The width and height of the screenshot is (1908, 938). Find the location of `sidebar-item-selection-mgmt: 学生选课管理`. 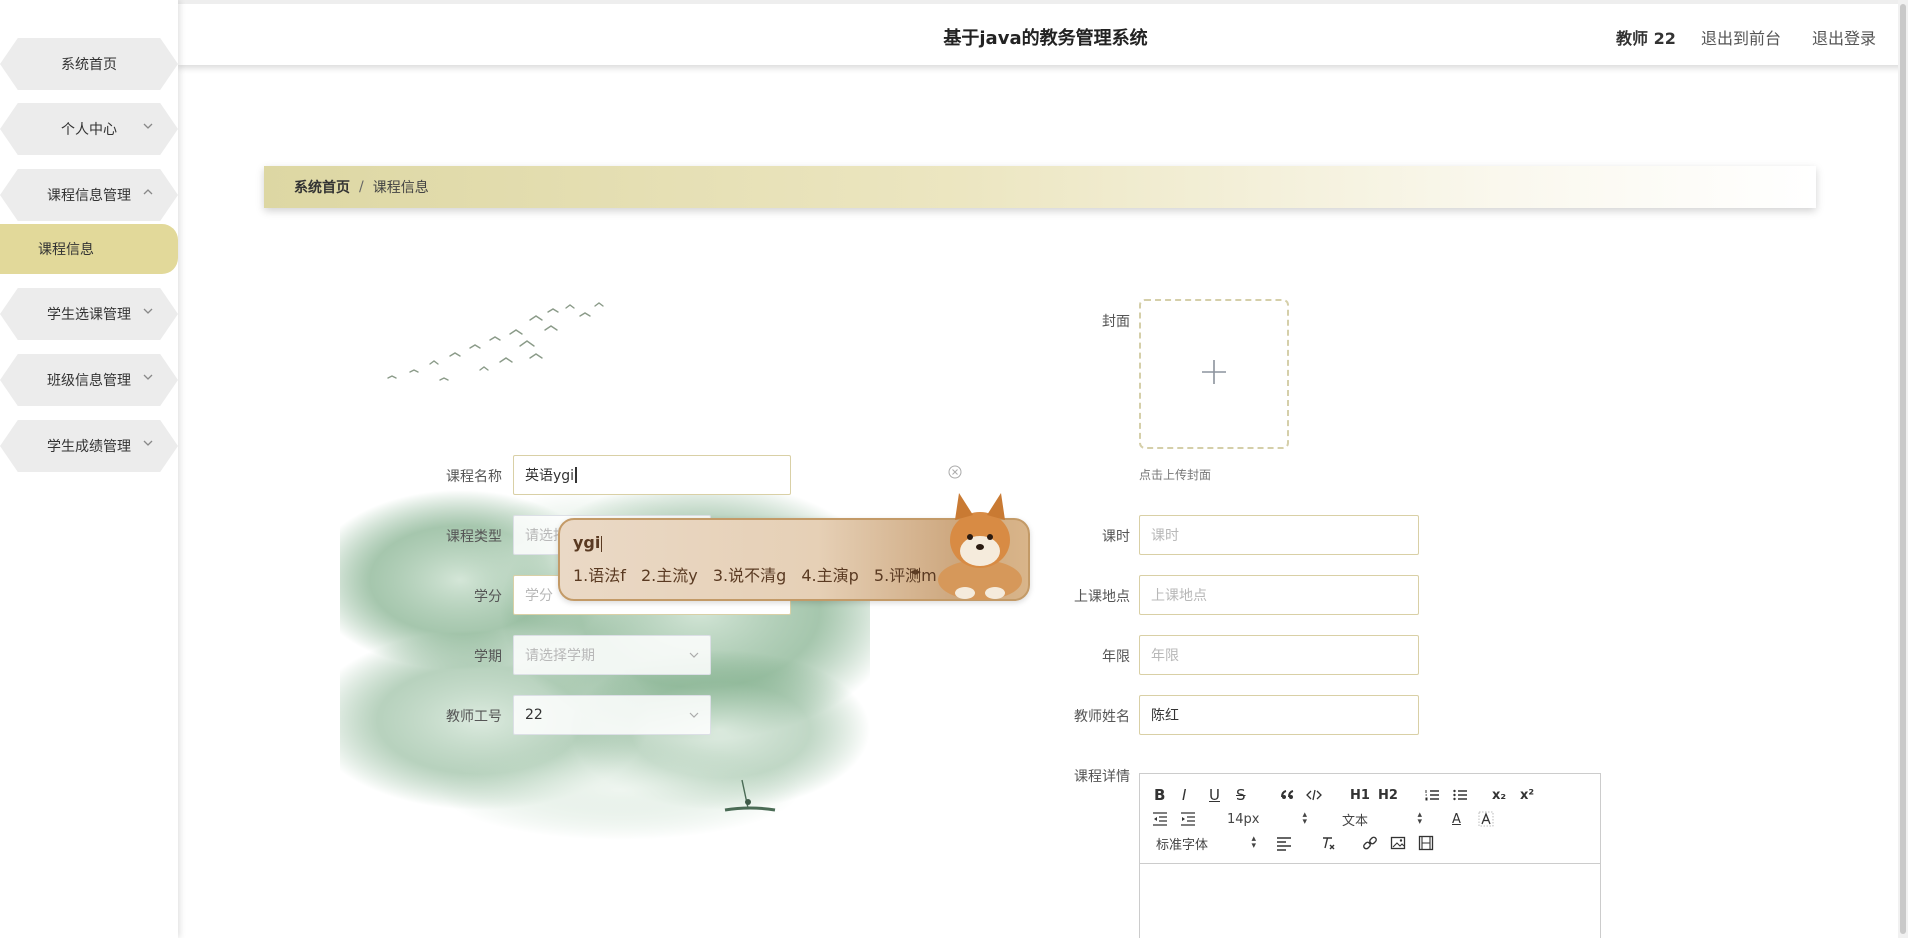

sidebar-item-selection-mgmt: 学生选课管理 is located at coordinates (89, 314).